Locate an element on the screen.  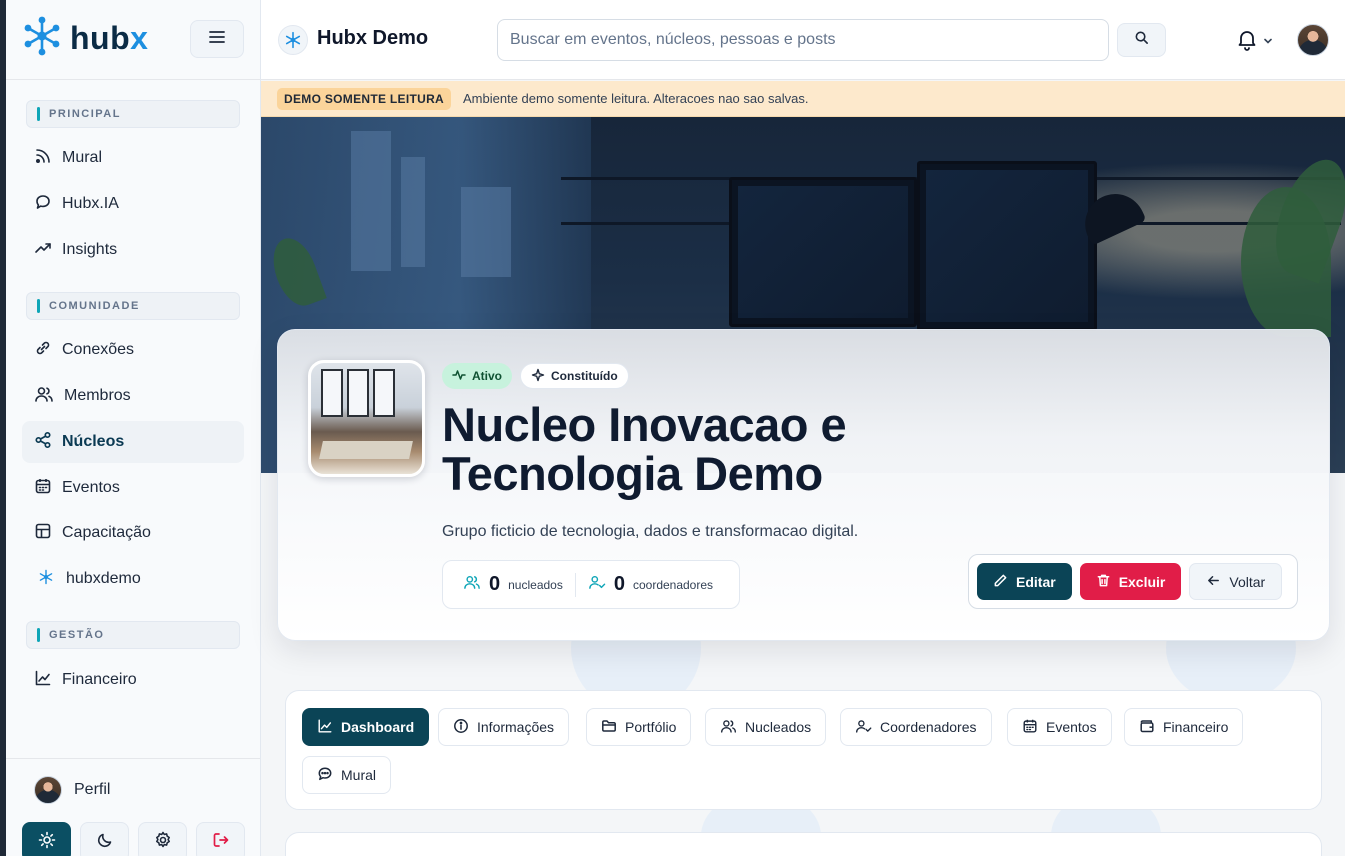
section-comunidade: COMUNIDADE is located at coordinates (133, 306).